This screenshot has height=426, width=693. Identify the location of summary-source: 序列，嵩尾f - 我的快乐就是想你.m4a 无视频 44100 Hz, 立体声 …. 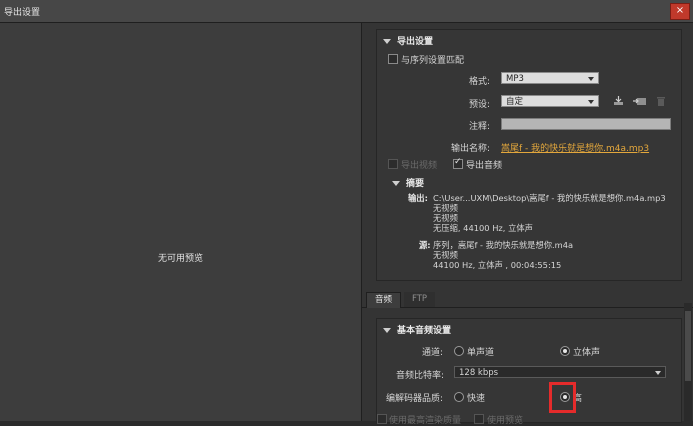
(503, 255).